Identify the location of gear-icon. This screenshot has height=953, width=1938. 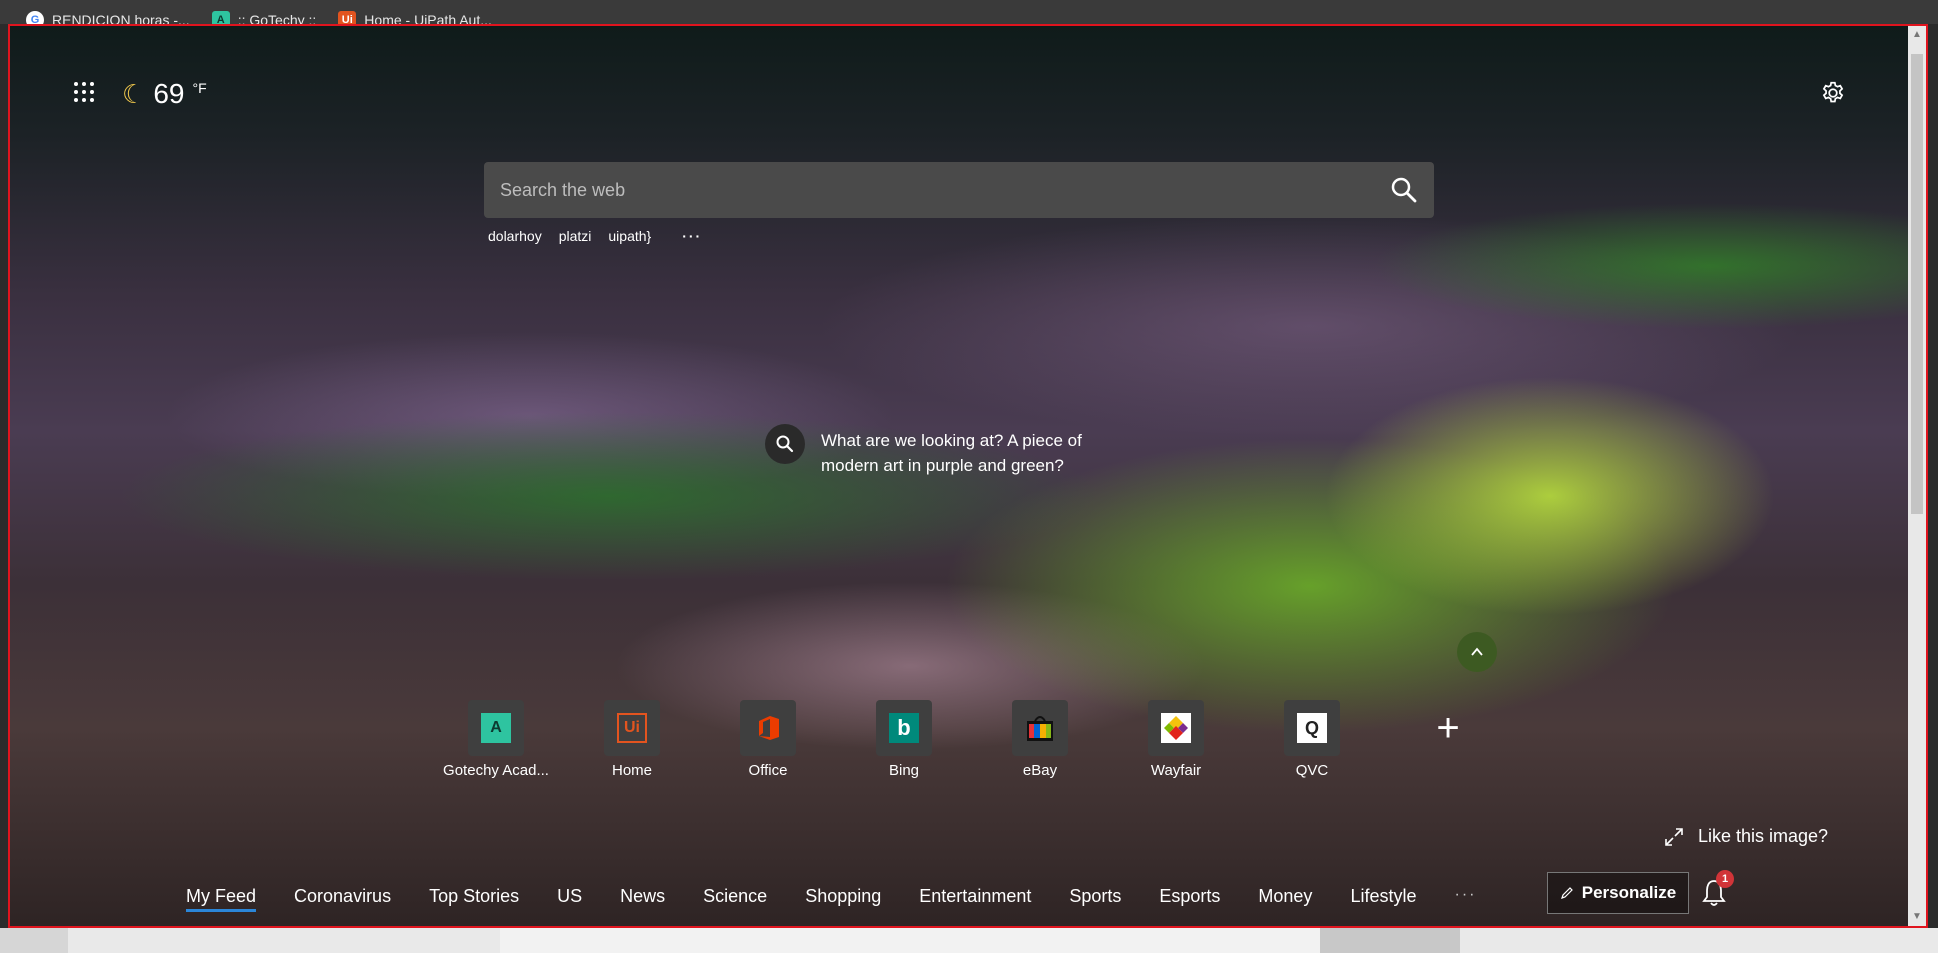
(1833, 92).